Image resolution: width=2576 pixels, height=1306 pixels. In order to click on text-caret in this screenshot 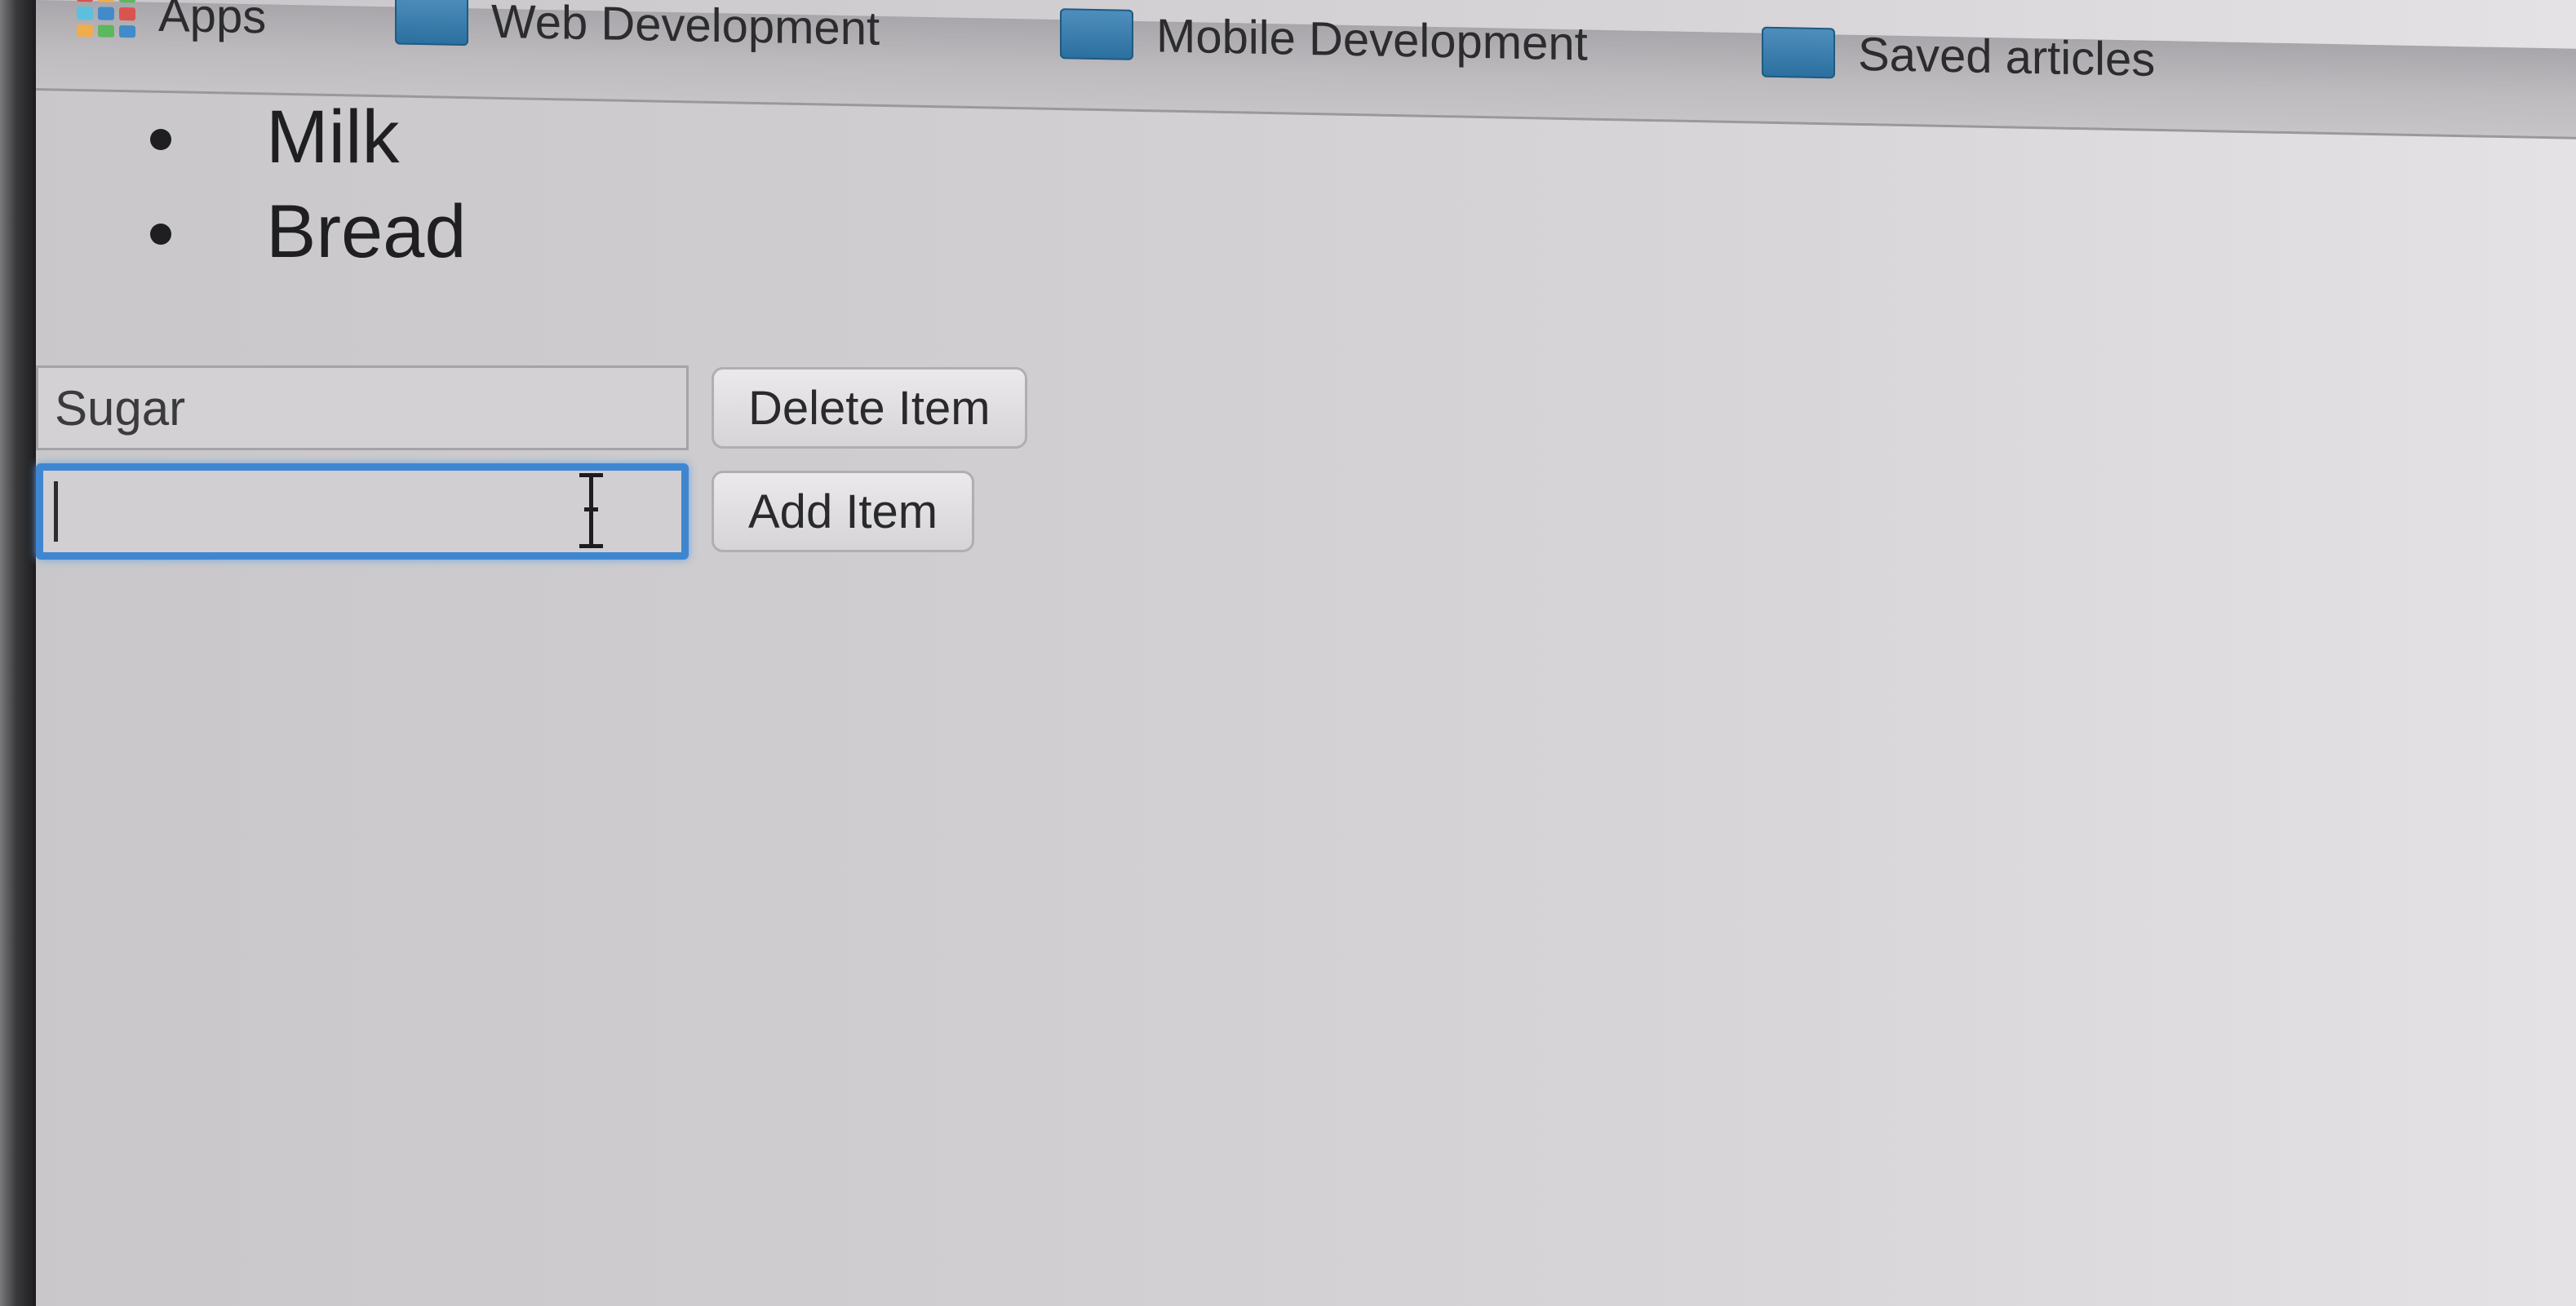, I will do `click(56, 511)`.